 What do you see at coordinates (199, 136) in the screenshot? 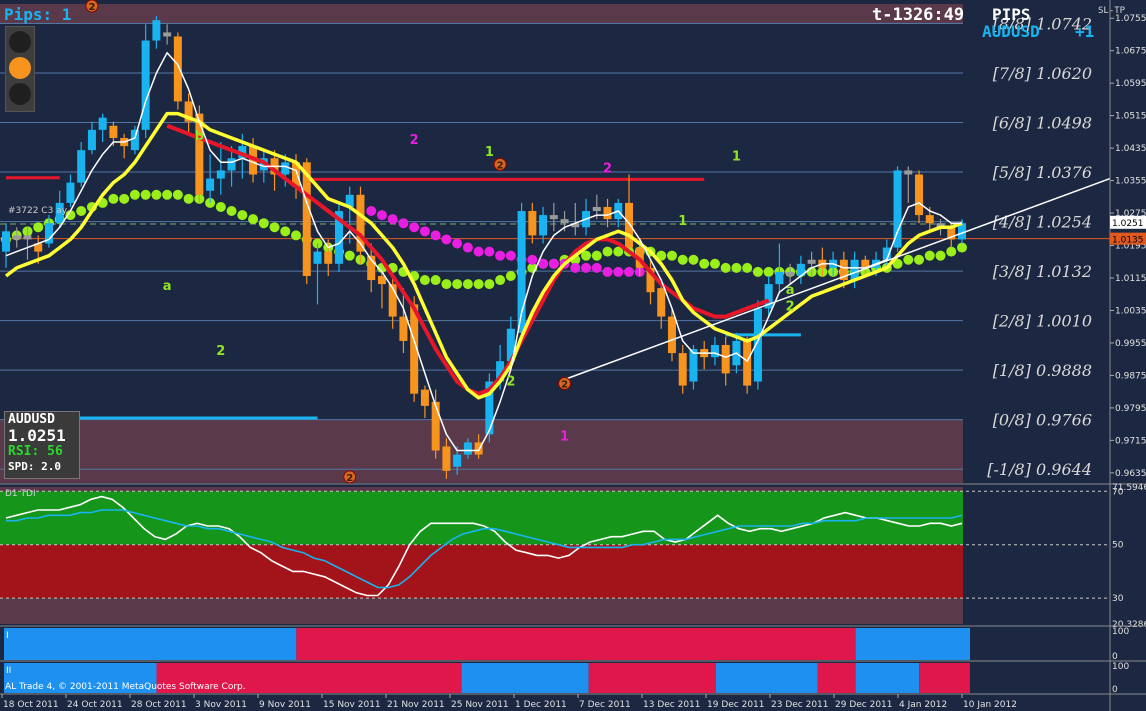
I see `wave-label: b` at bounding box center [199, 136].